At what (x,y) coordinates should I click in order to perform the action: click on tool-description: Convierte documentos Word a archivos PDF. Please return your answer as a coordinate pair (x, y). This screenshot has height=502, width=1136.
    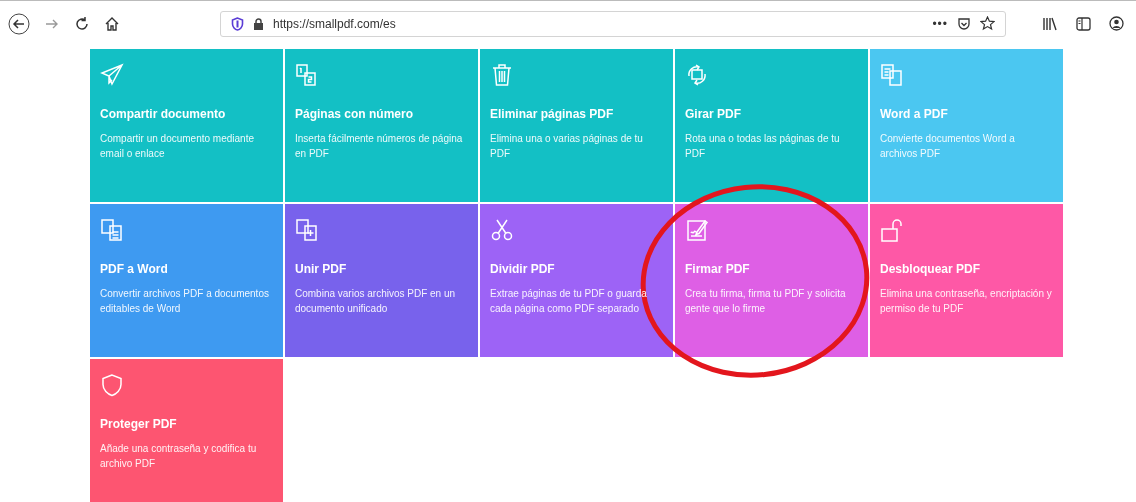
    Looking at the image, I should click on (948, 146).